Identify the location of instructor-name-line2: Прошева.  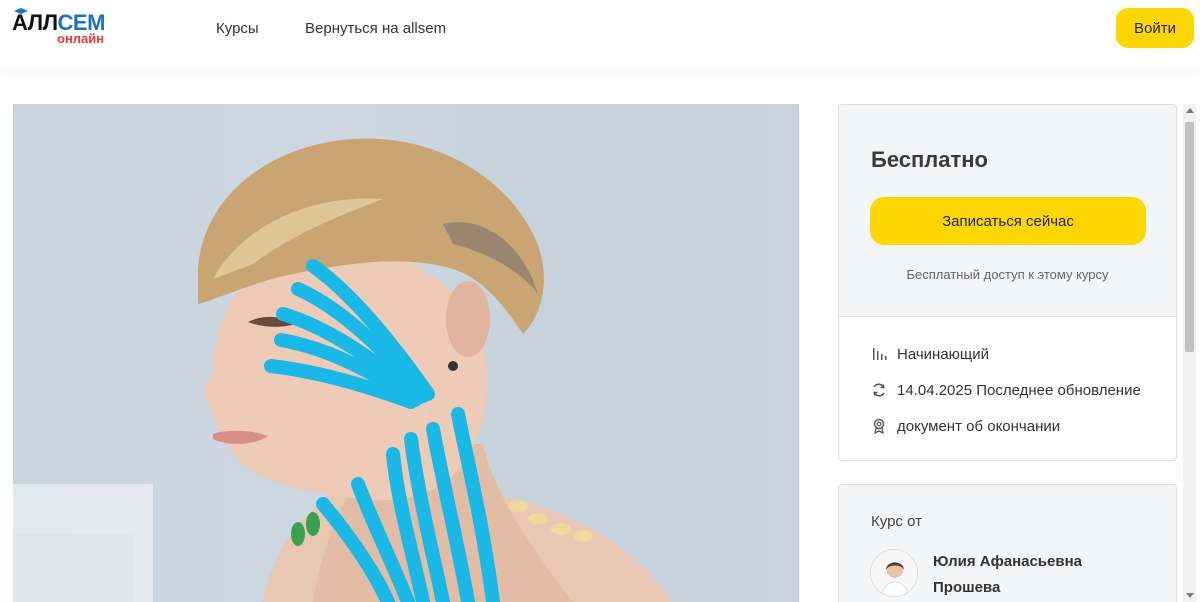
(966, 587).